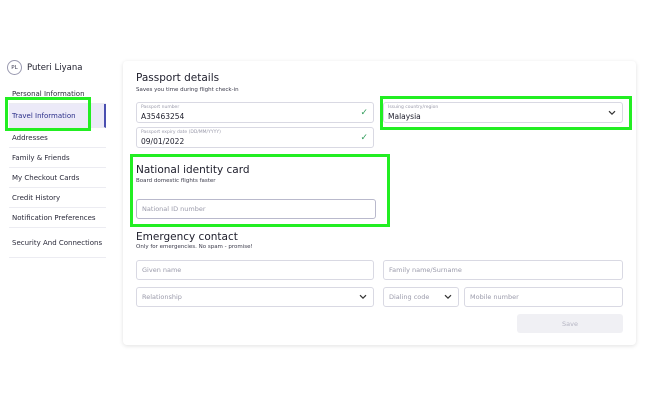 This screenshot has width=650, height=400. What do you see at coordinates (178, 78) in the screenshot?
I see `passport-title: Passport details` at bounding box center [178, 78].